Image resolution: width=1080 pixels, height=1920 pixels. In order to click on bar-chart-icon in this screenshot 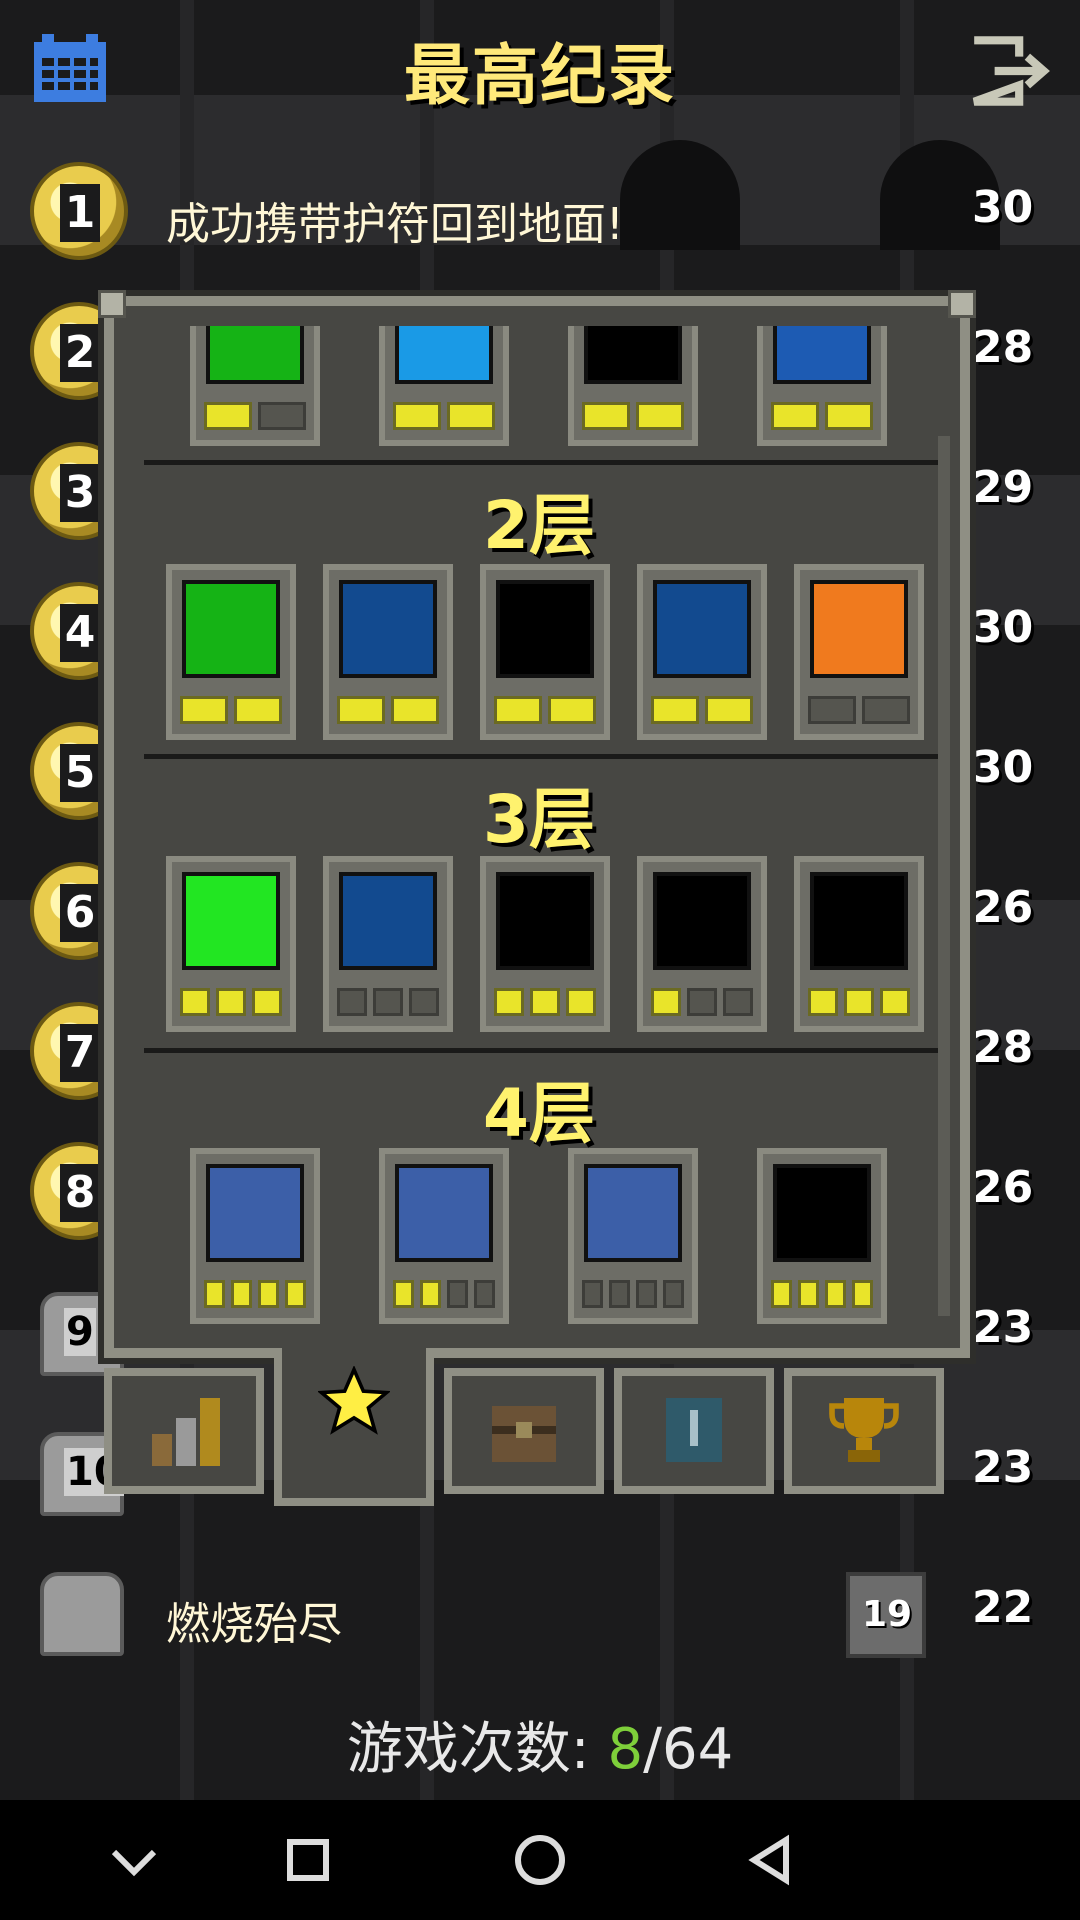, I will do `click(186, 1432)`.